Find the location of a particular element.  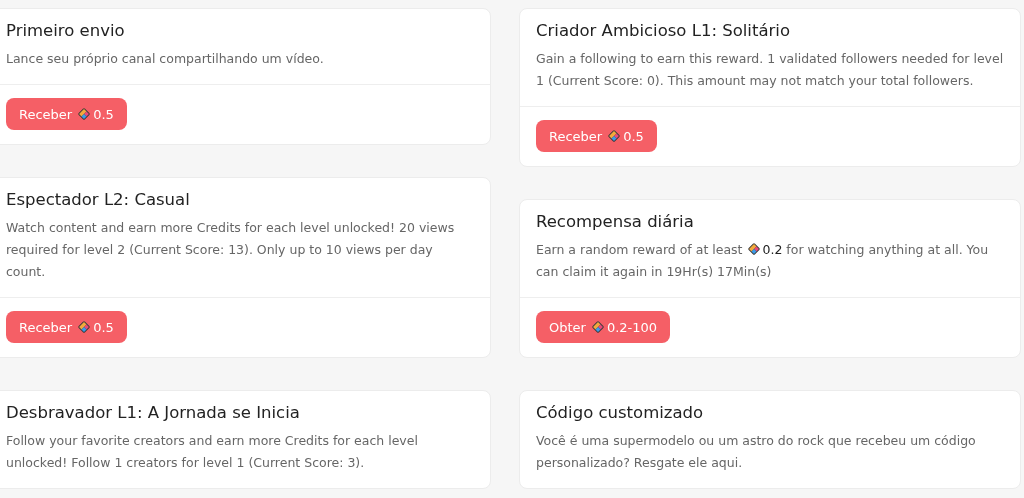

credit-icon is located at coordinates (753, 249).